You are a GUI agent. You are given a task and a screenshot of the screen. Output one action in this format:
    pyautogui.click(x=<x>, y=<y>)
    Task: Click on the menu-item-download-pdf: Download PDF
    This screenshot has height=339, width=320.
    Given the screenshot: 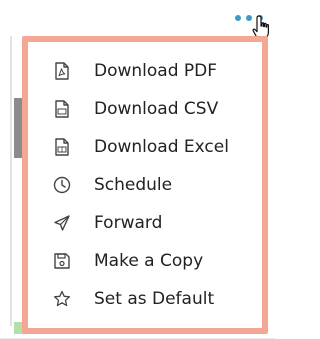 What is the action you would take?
    pyautogui.click(x=145, y=71)
    